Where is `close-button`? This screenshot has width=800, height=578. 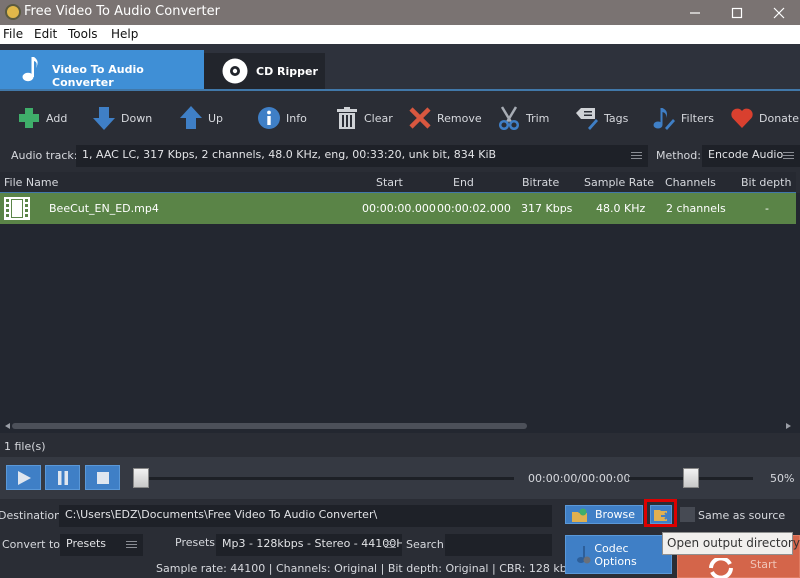
close-button is located at coordinates (779, 12).